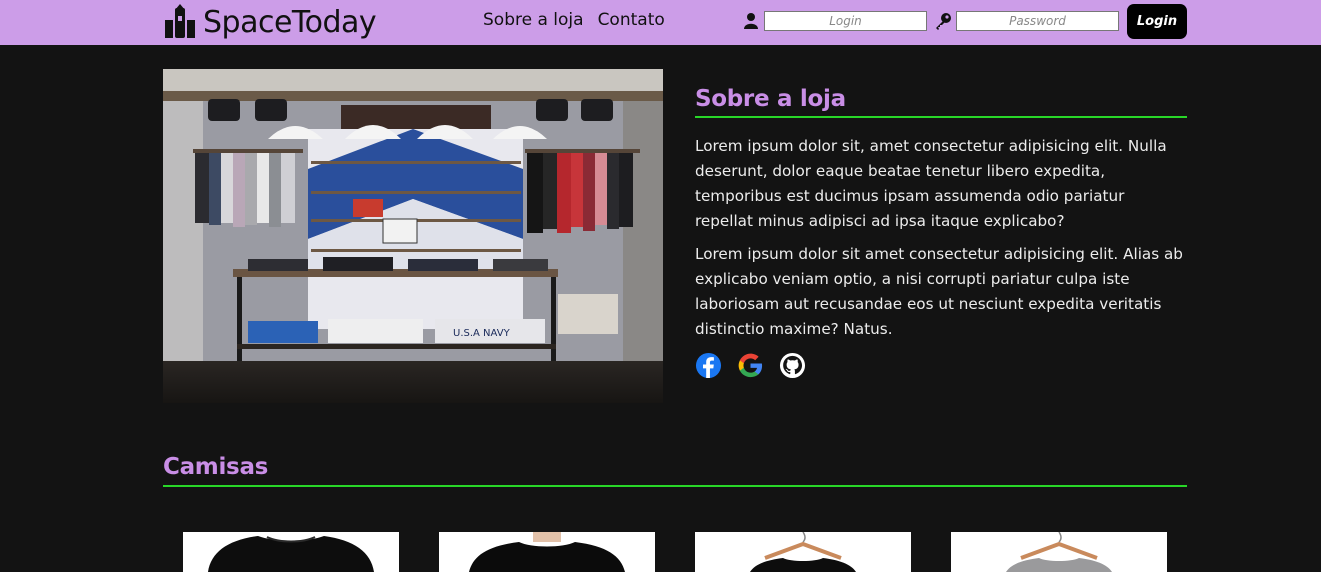  I want to click on product-card-black-tshirt-hanger, so click(803, 552).